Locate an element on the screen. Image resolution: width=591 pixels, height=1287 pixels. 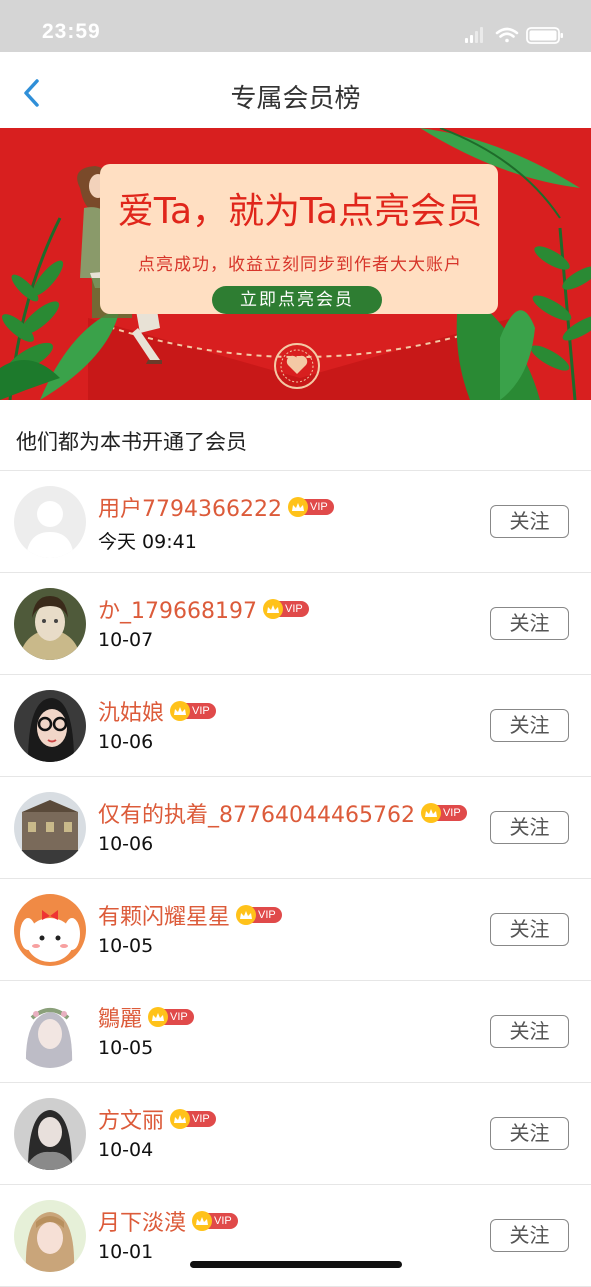
member-name-line: 氿姑娘 VIP is located at coordinates (157, 711).